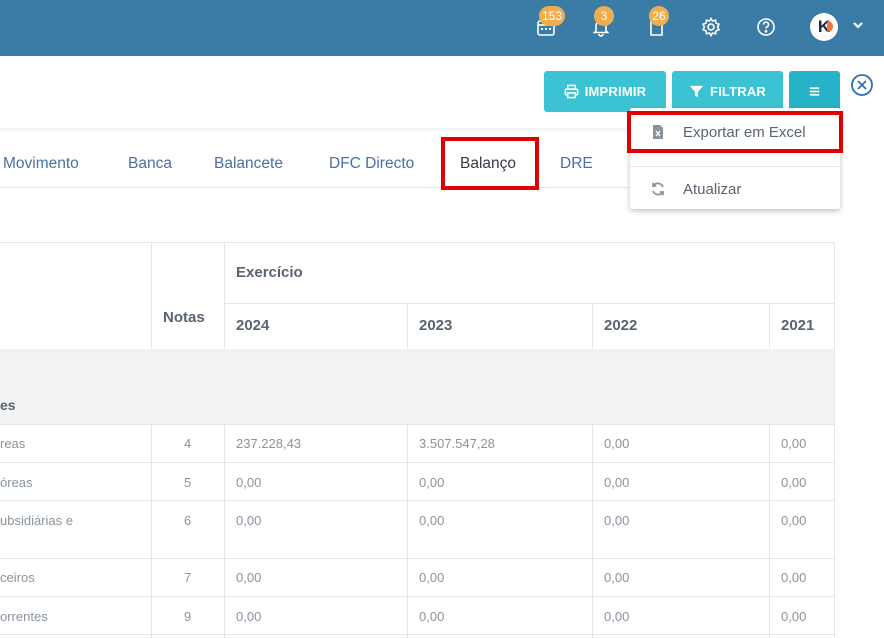  Describe the element at coordinates (571, 91) in the screenshot. I see `printer-icon` at that location.